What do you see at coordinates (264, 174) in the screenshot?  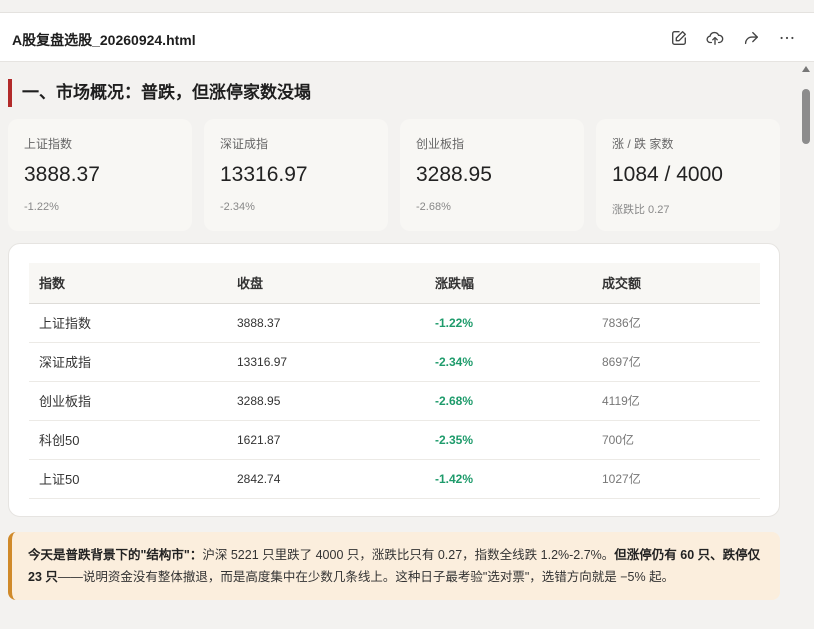 I see `card-value: 13316.97` at bounding box center [264, 174].